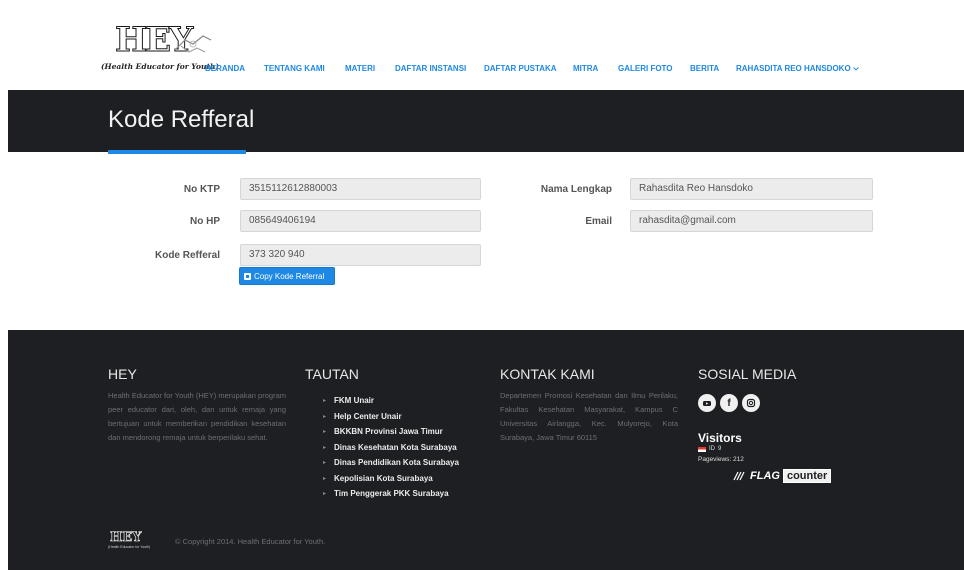 This screenshot has height=570, width=964. I want to click on nav-user-name: RAHASDITA REO HANSDOKO, so click(793, 68).